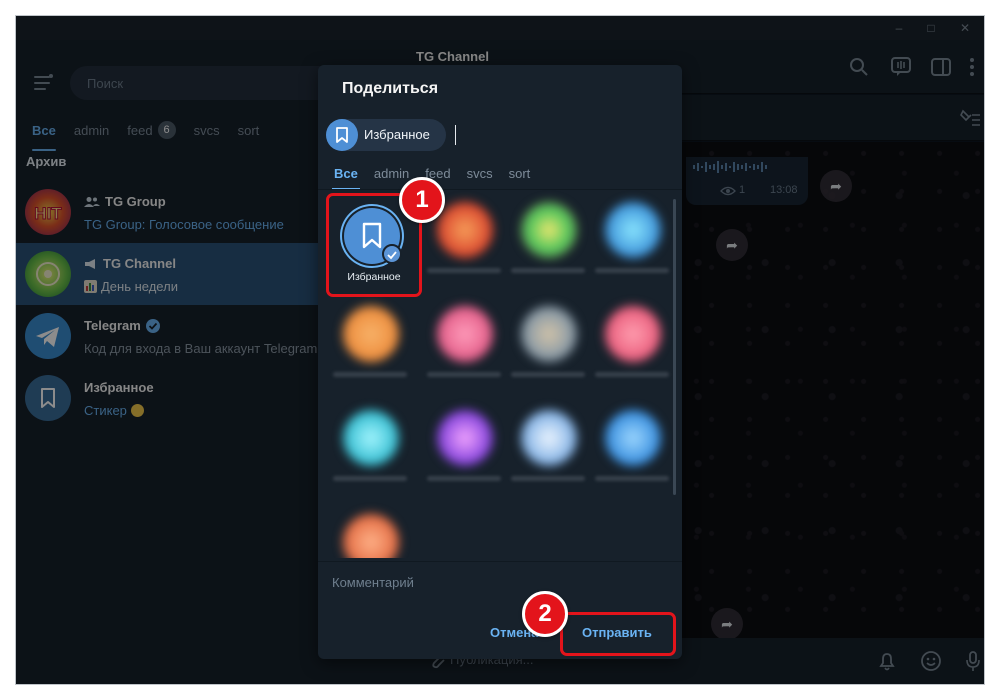 This screenshot has width=1000, height=700. What do you see at coordinates (520, 173) in the screenshot?
I see `dialog-tab-sort: sort` at bounding box center [520, 173].